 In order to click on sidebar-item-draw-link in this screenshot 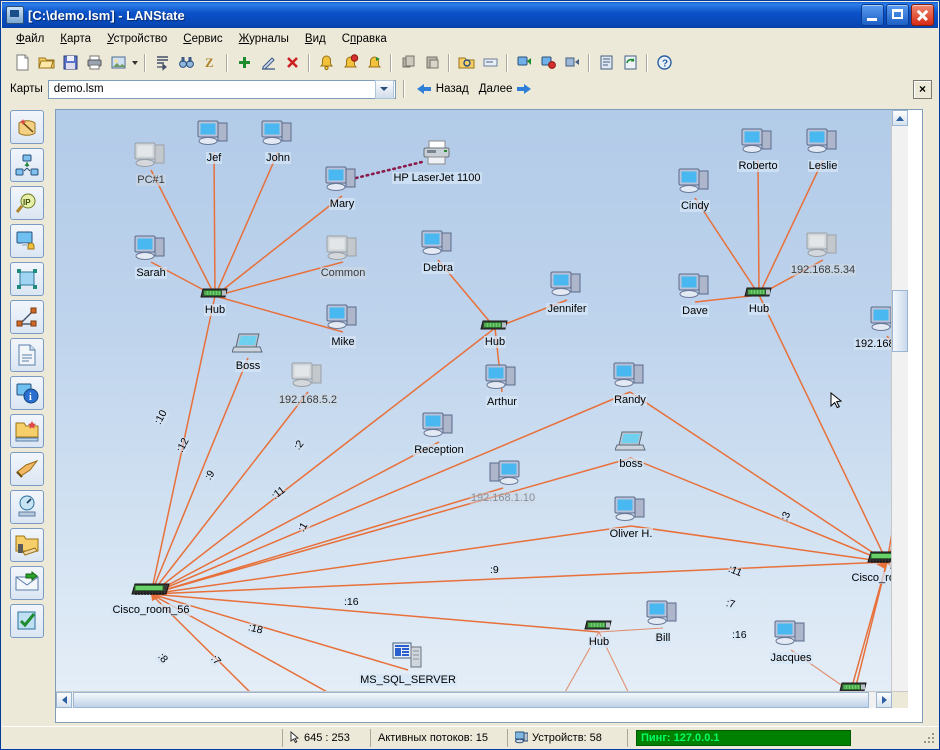, I will do `click(27, 317)`.